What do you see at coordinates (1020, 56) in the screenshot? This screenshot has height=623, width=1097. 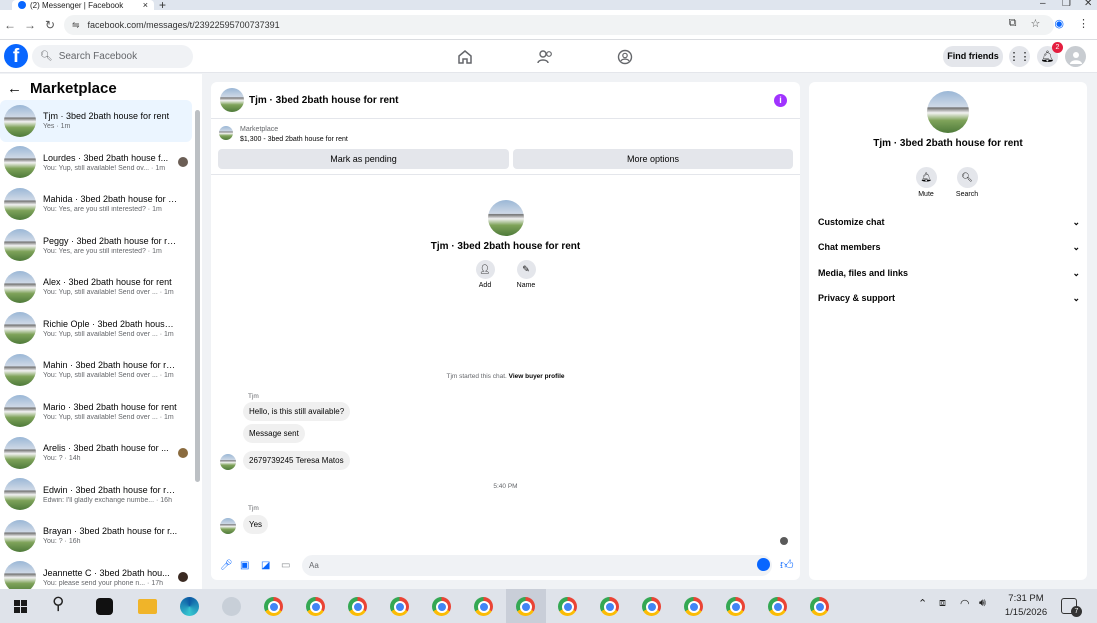 I see `menu-grid-icon: ⋮⋮` at bounding box center [1020, 56].